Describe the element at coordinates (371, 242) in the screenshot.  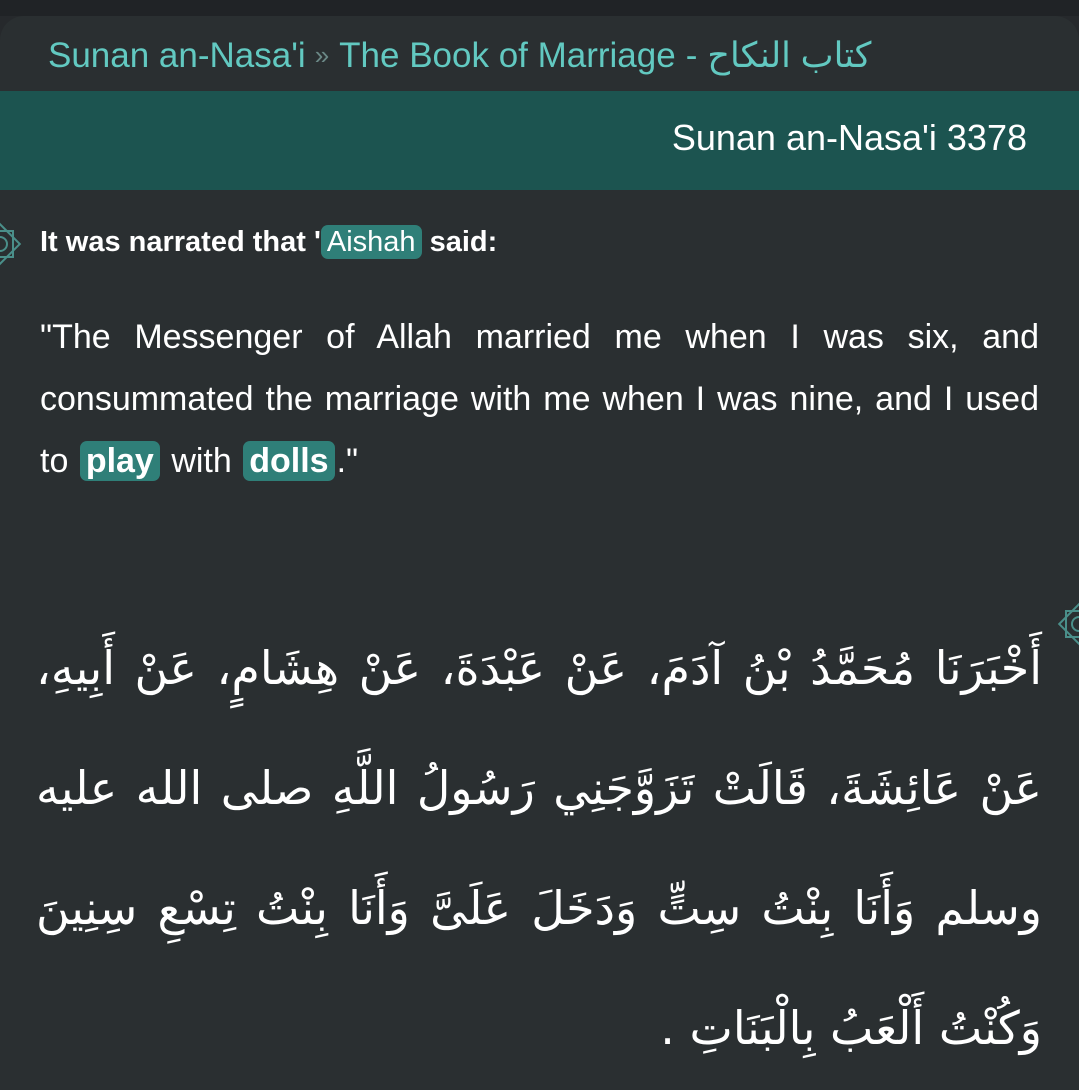
I see `narrator-name-tag: Aishah` at that location.